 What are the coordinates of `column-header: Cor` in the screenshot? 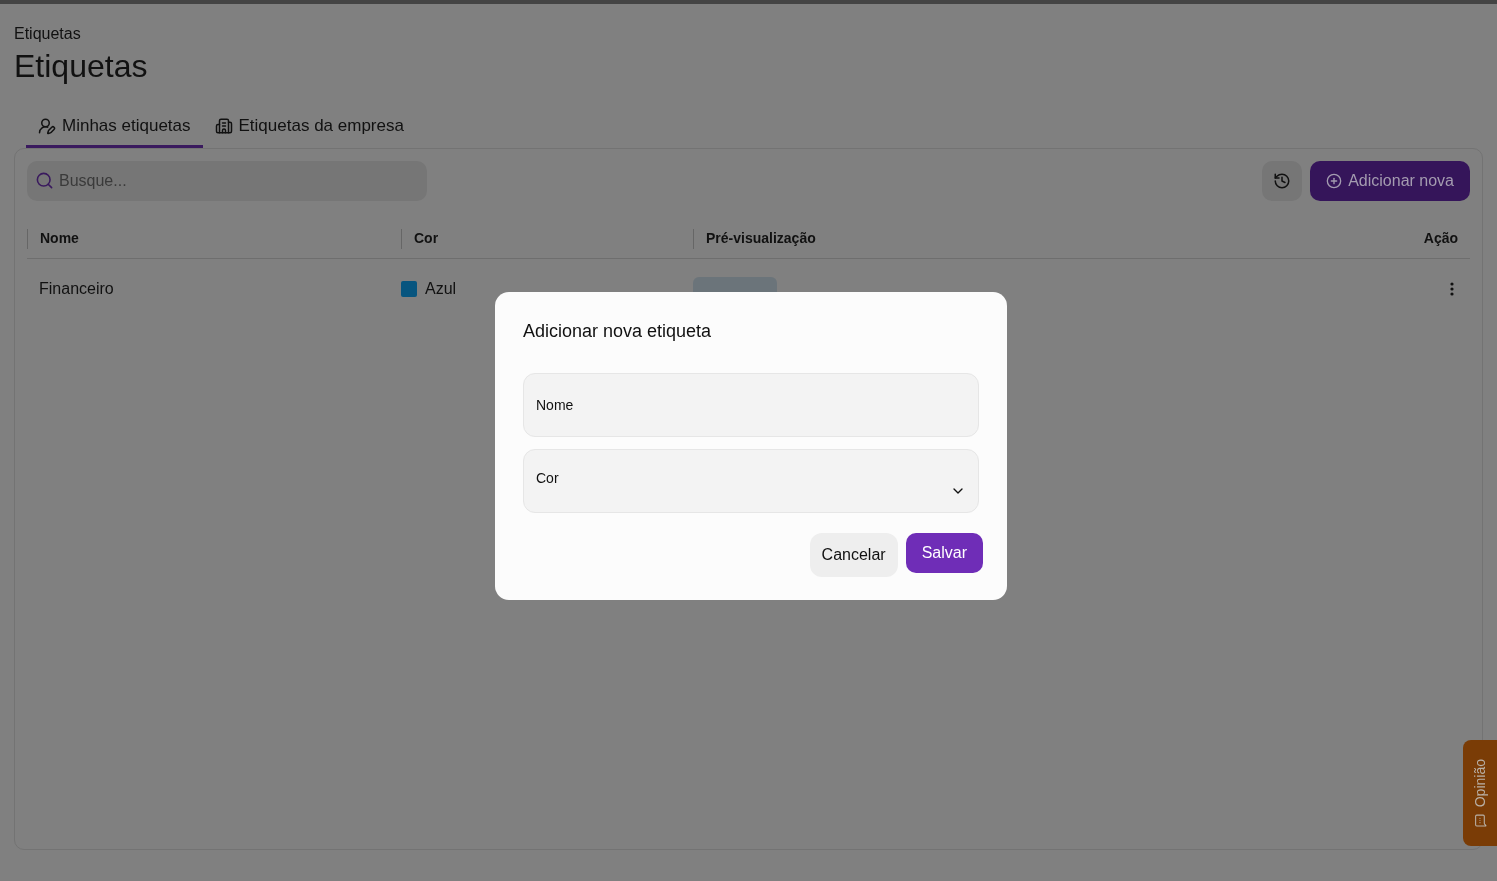 It's located at (426, 238).